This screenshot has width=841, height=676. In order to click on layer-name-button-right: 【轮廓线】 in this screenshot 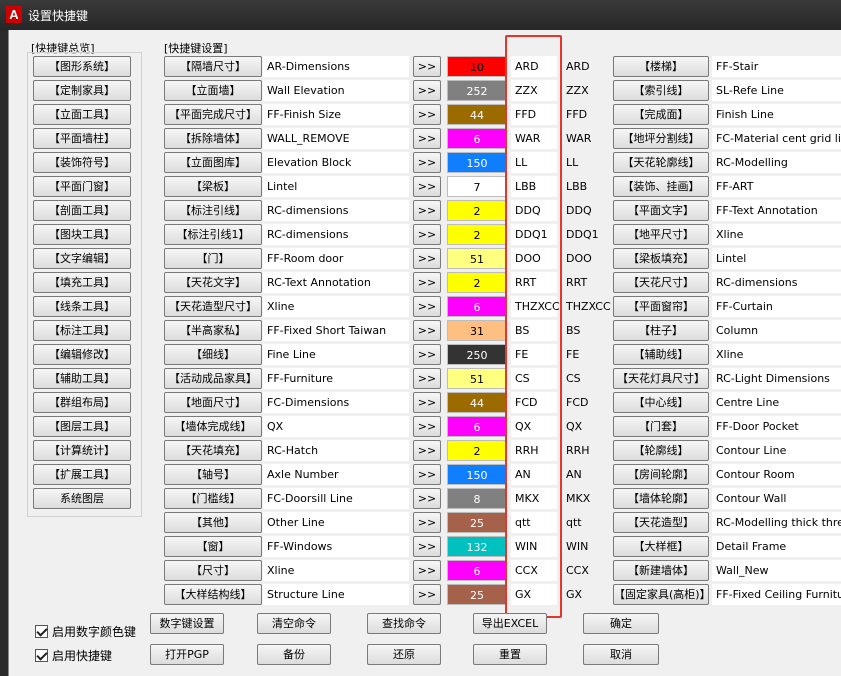, I will do `click(661, 450)`.